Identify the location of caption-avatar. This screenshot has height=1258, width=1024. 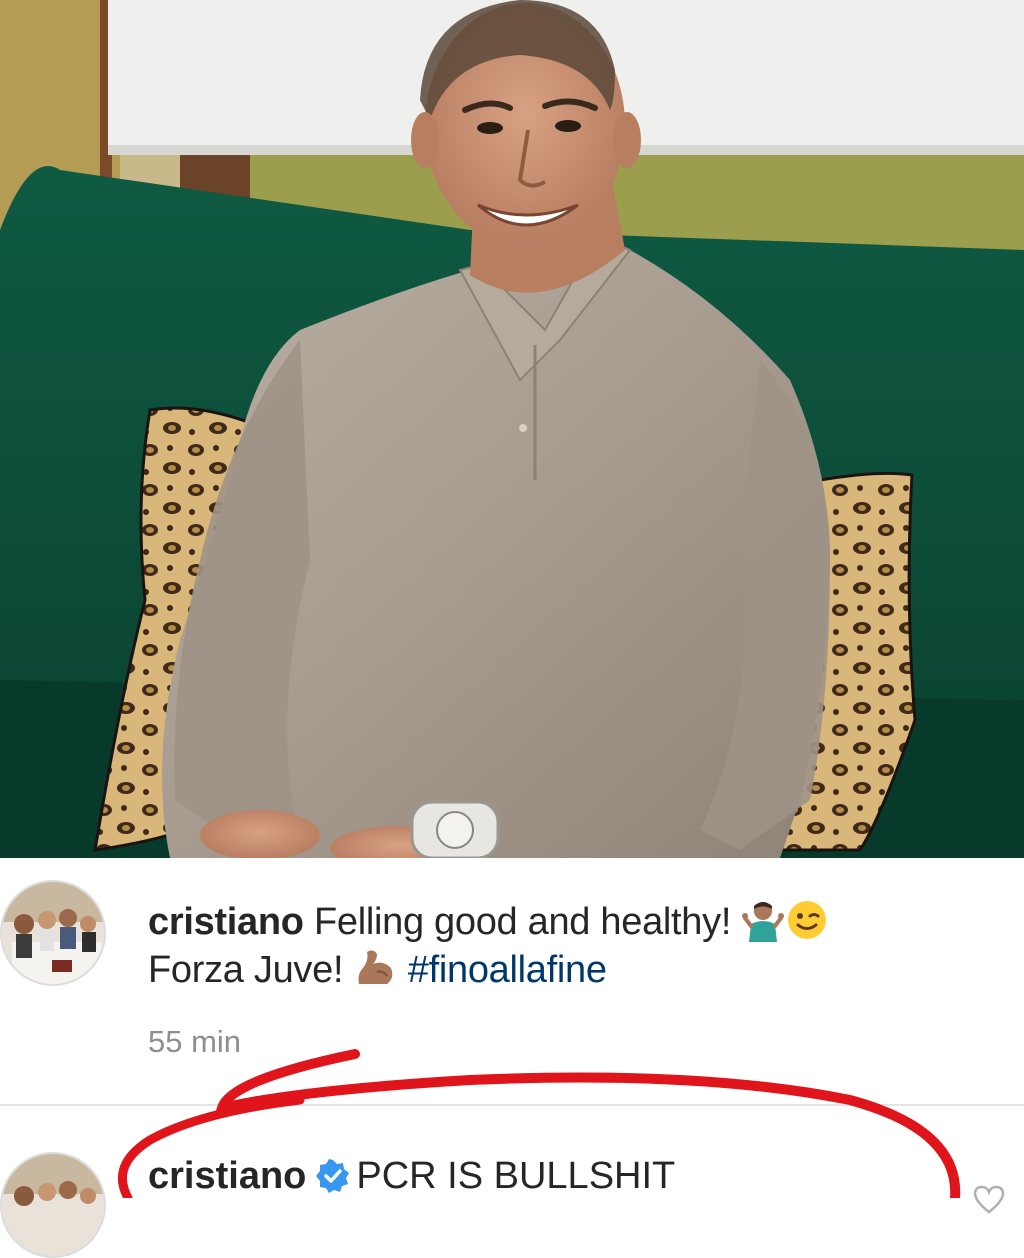
(53, 933).